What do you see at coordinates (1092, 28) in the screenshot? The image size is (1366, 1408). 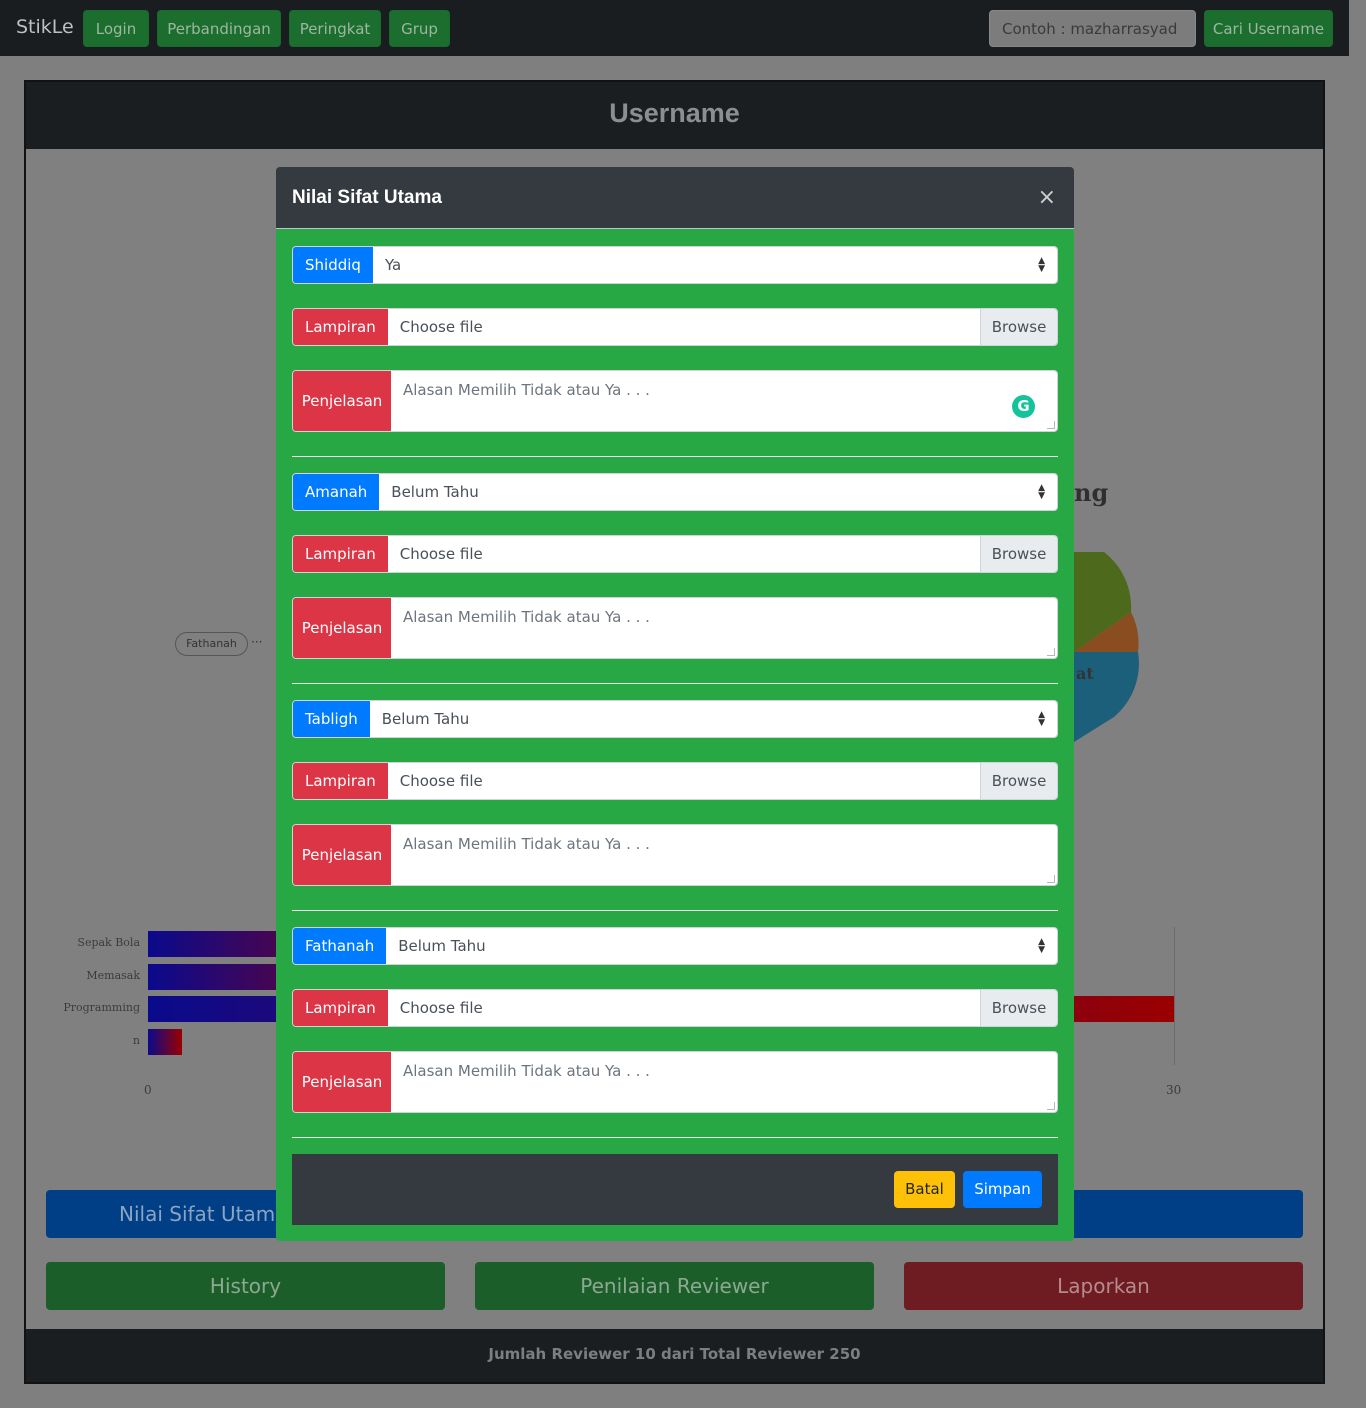 I see `username-search-input: Contoh : mazharrasyad` at bounding box center [1092, 28].